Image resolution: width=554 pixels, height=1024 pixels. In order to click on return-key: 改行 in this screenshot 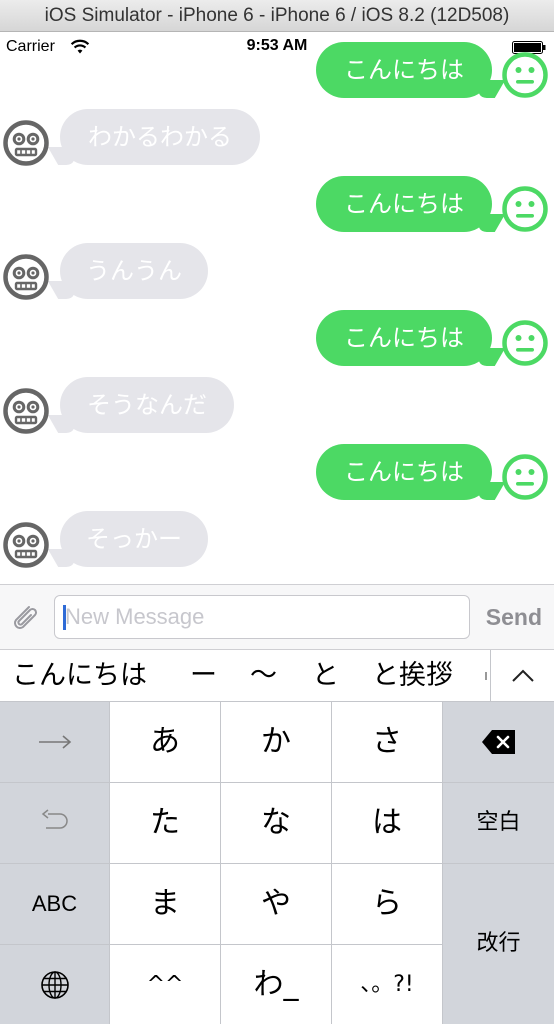, I will do `click(498, 944)`.